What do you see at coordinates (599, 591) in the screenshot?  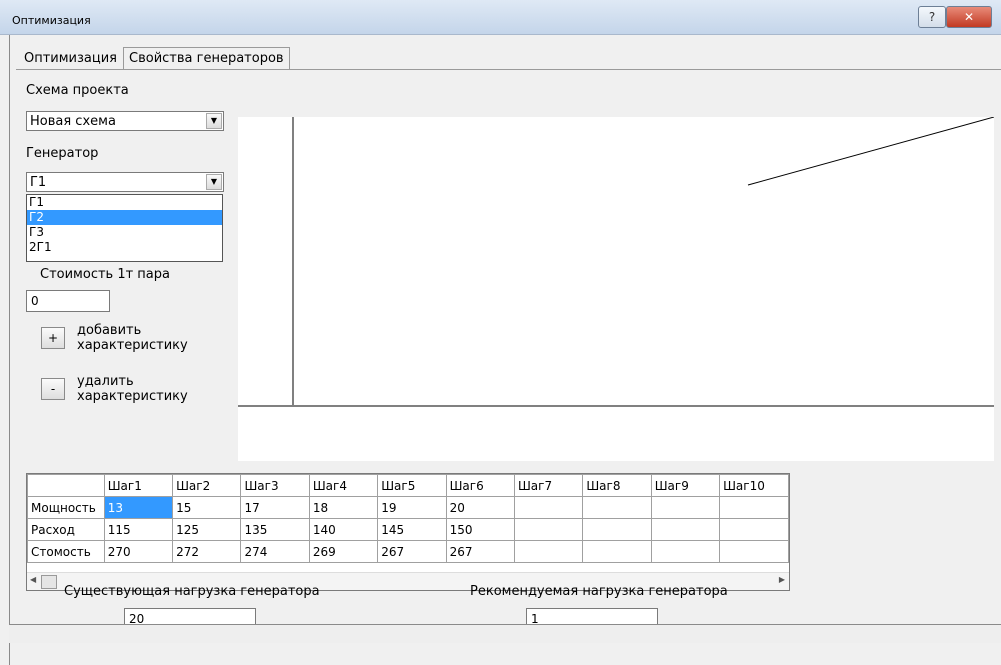 I see `recommended-load-label: Рекомендуемая нагрузка генератора` at bounding box center [599, 591].